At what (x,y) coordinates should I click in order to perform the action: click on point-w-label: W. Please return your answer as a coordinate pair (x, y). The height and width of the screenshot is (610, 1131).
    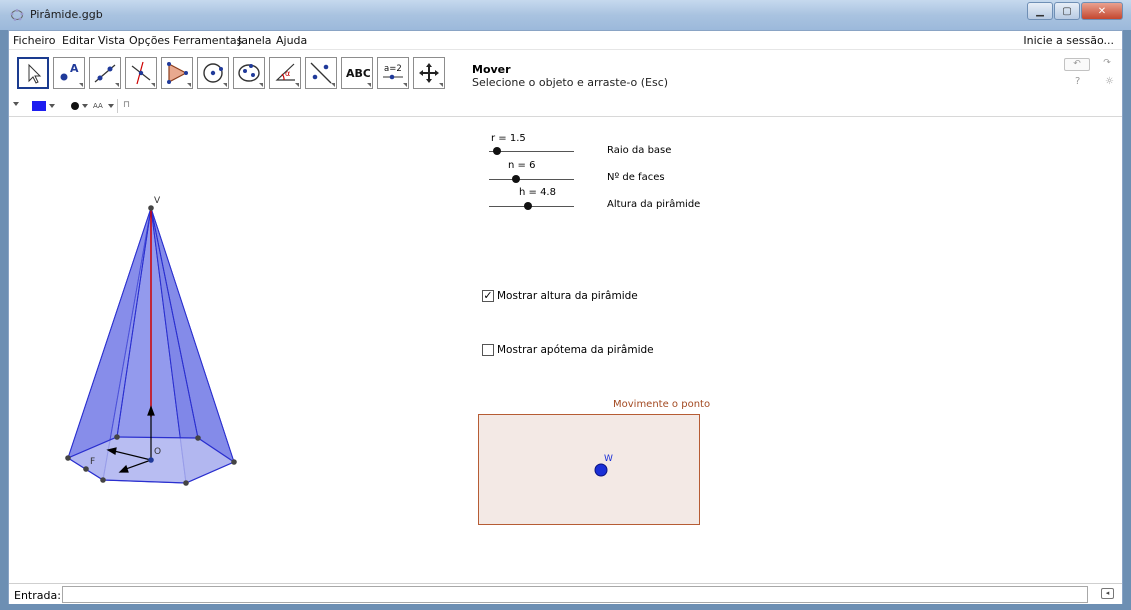
    Looking at the image, I should click on (608, 459).